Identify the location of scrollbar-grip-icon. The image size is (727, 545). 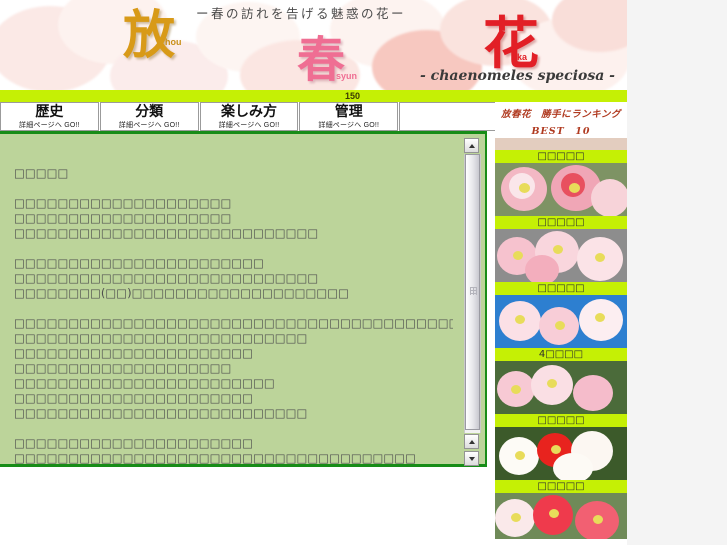
(473, 291).